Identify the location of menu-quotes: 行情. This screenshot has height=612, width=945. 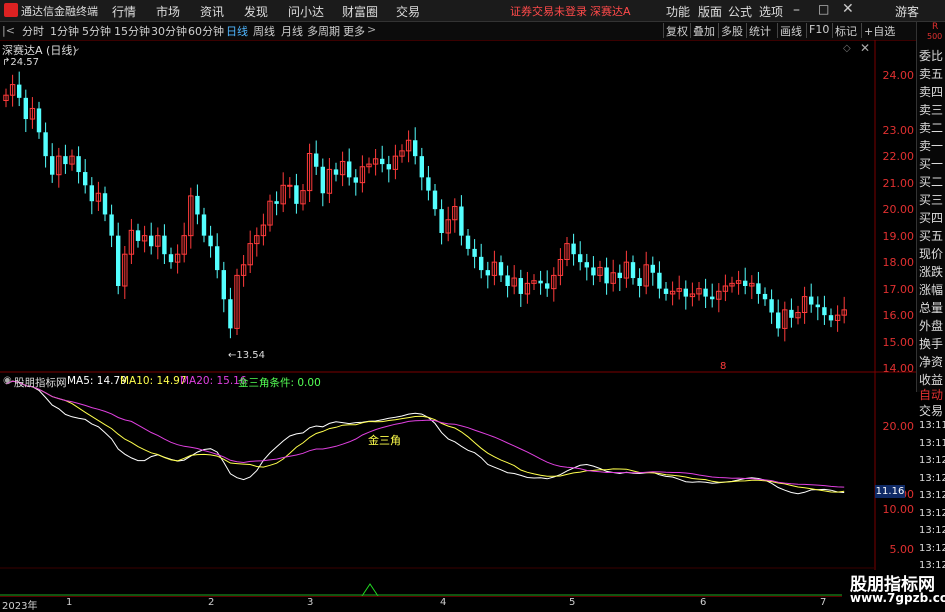
(124, 11).